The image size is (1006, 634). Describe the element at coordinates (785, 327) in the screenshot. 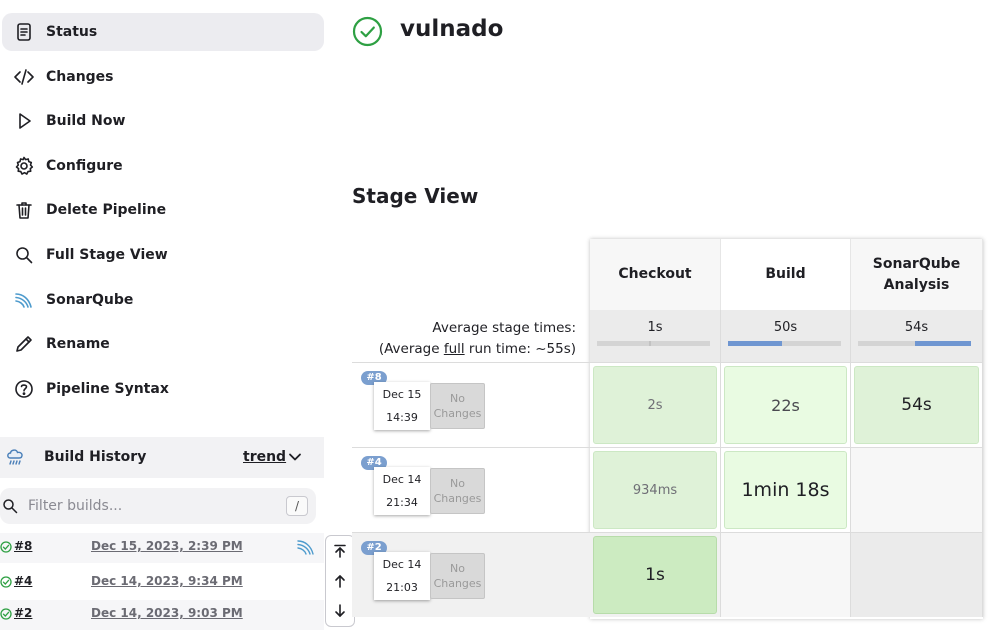

I see `average-time: 50s` at that location.